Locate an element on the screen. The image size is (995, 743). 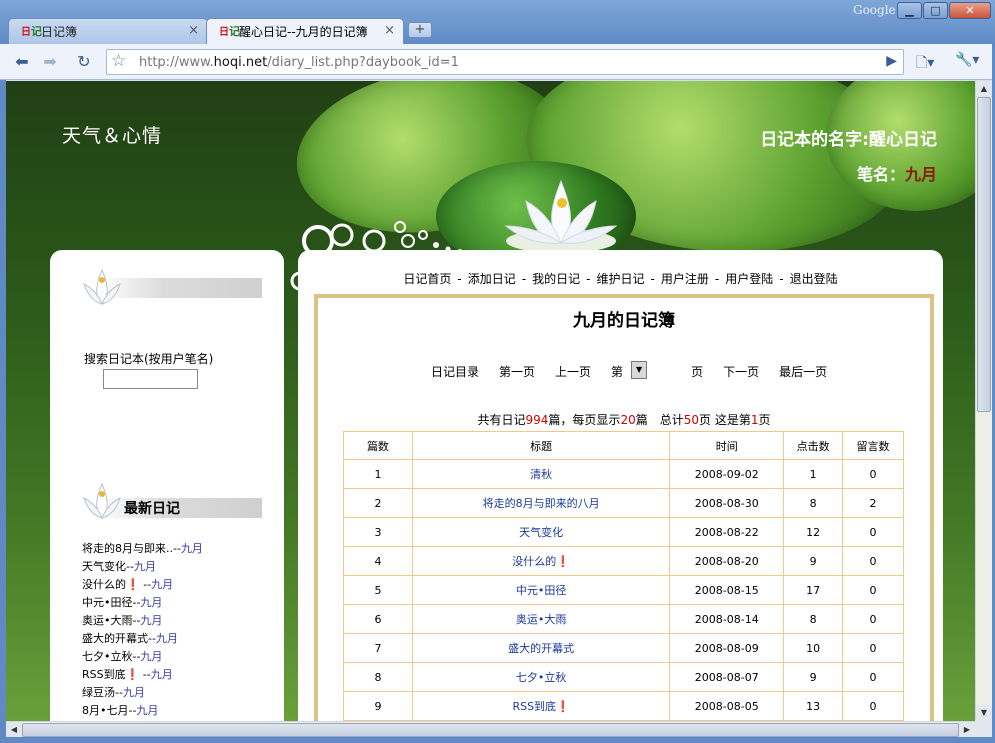
window-frame is located at coordinates (3, 410).